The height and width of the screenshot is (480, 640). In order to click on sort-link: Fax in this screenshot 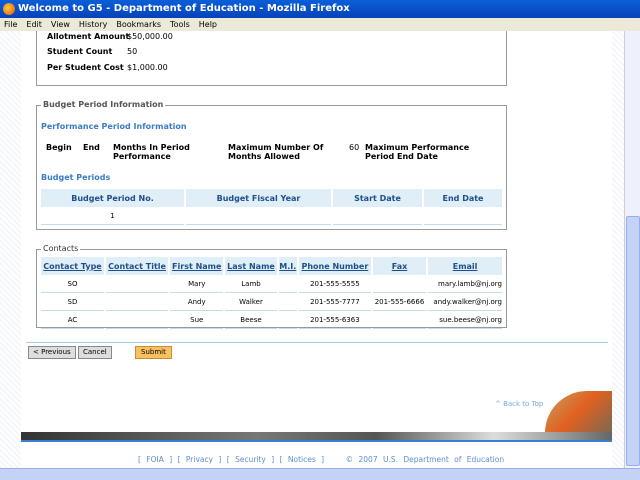, I will do `click(400, 266)`.